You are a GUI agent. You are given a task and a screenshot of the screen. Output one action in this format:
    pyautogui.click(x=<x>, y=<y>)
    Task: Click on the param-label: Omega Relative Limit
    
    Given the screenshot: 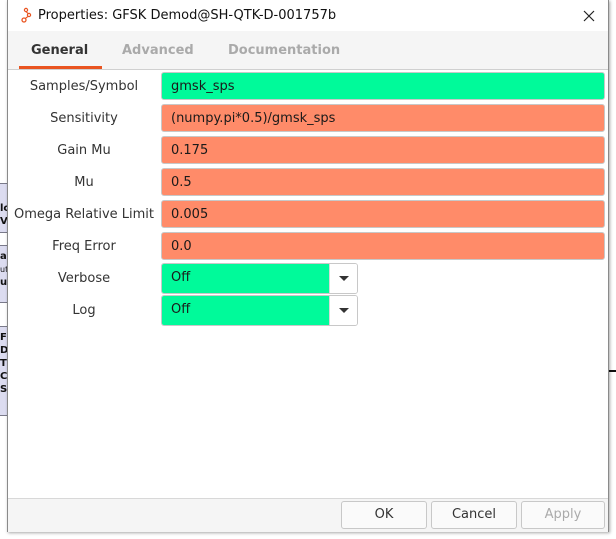 What is the action you would take?
    pyautogui.click(x=84, y=214)
    